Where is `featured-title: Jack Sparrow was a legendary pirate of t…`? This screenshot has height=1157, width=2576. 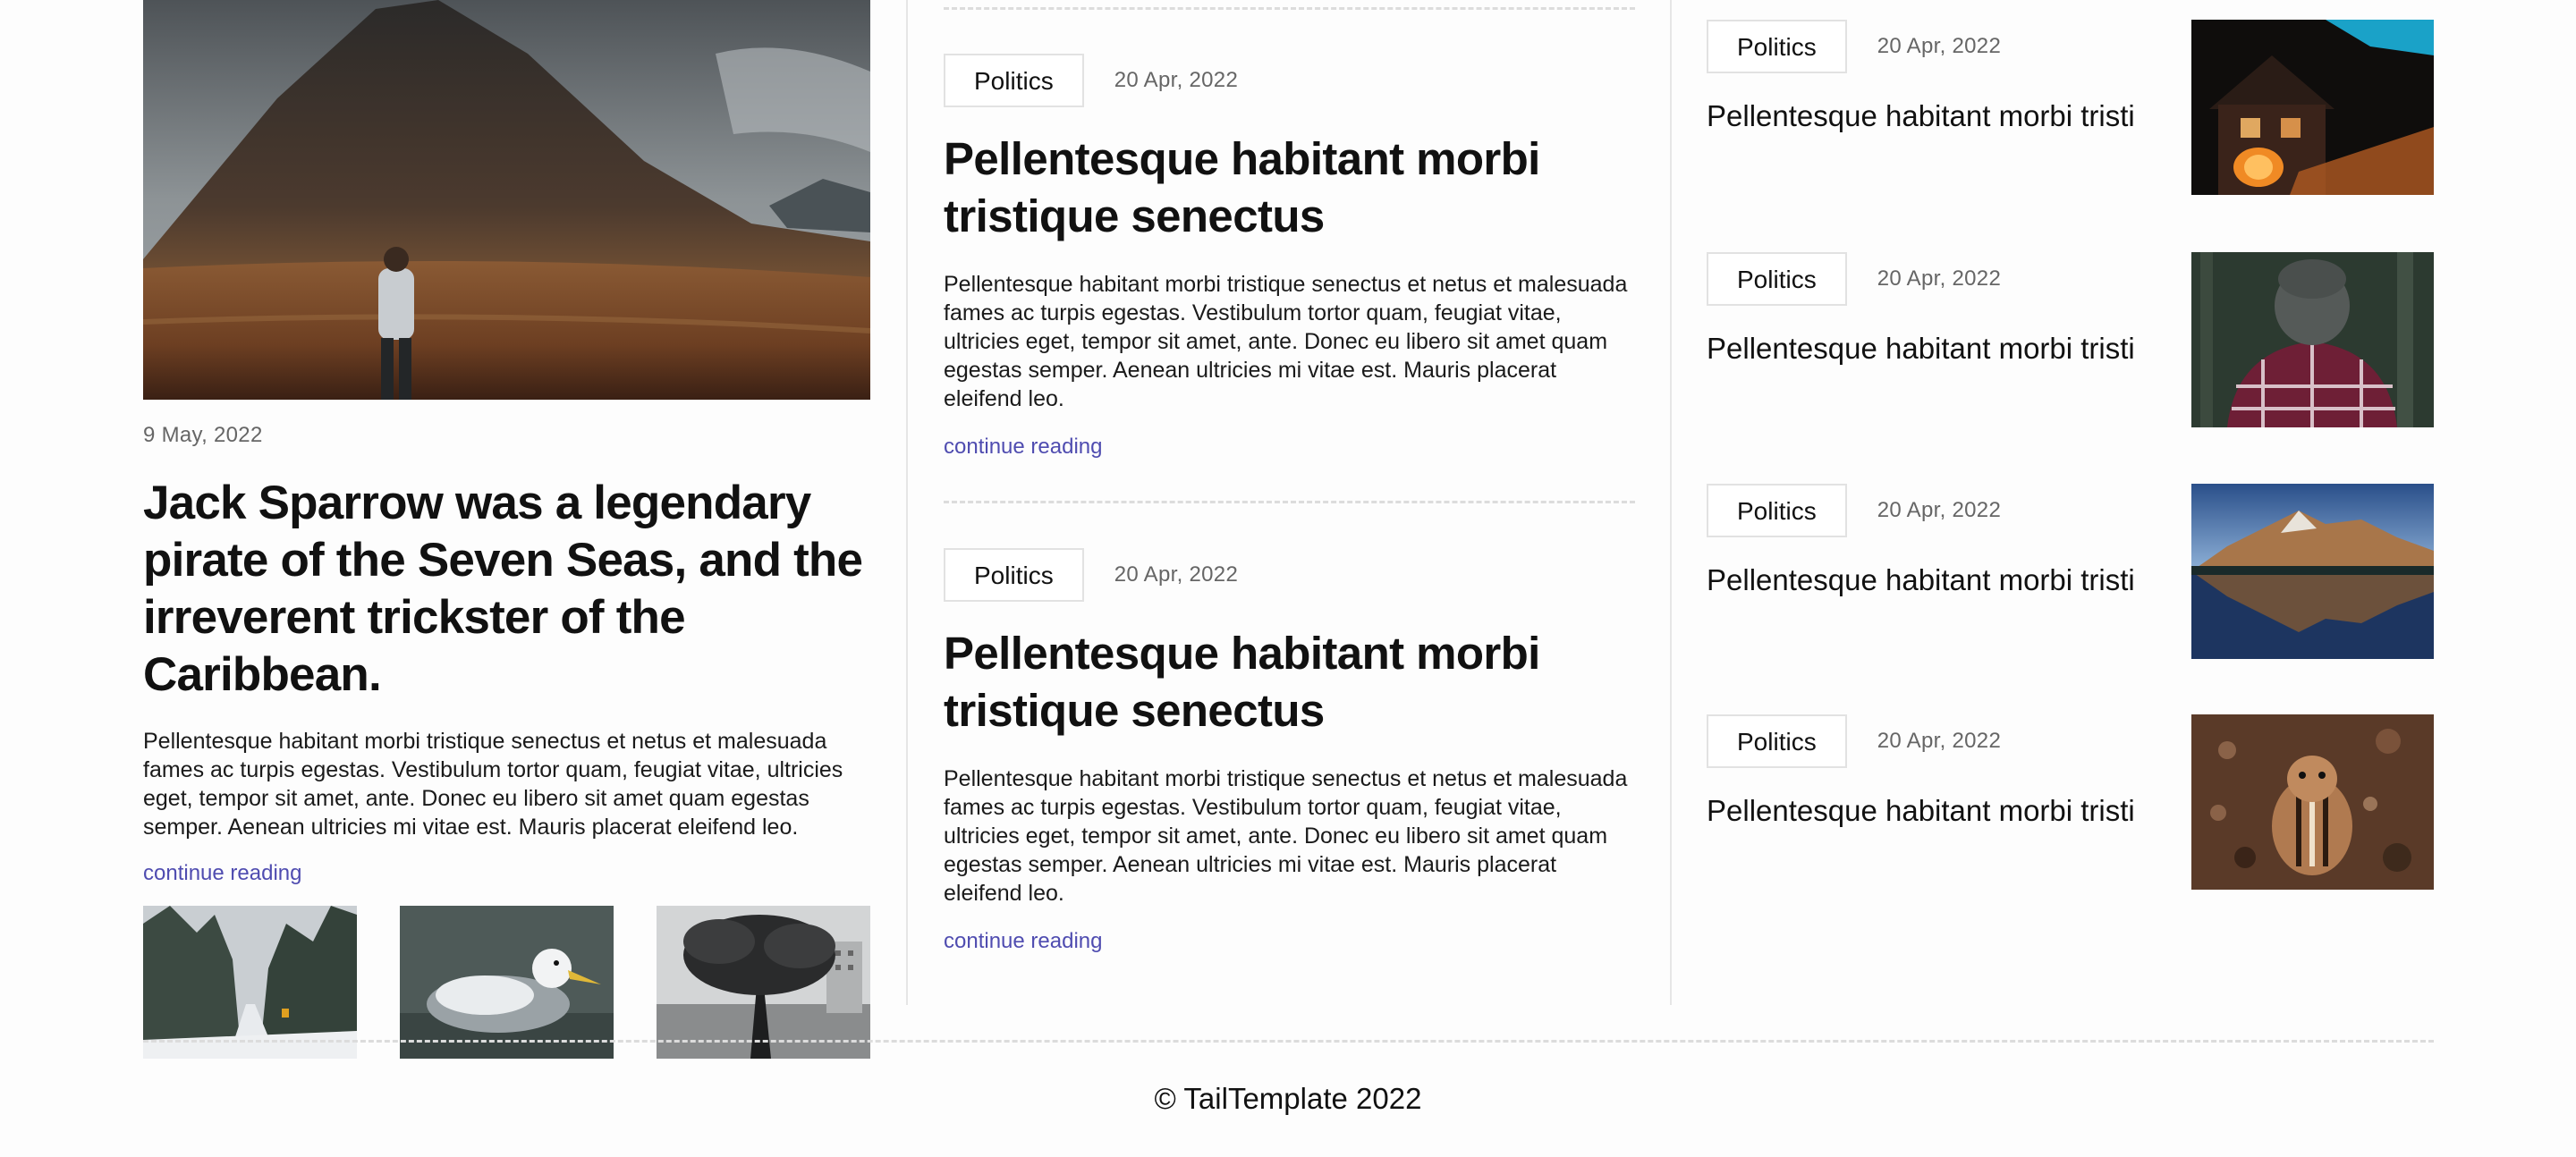 featured-title: Jack Sparrow was a legendary pirate of t… is located at coordinates (506, 589).